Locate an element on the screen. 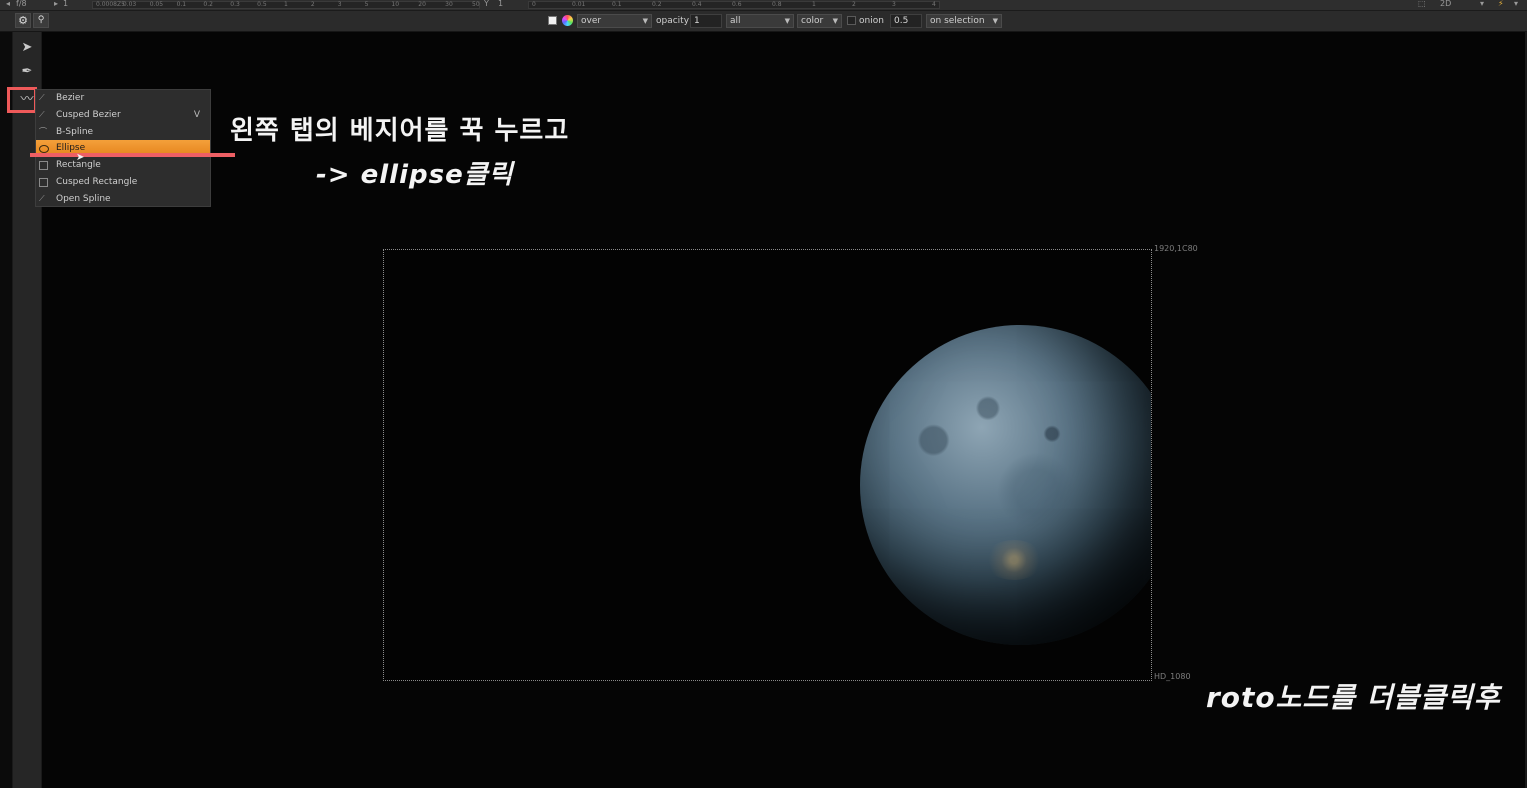 Image resolution: width=1527 pixels, height=788 pixels. frame-stop-label: f/8 is located at coordinates (21, 4).